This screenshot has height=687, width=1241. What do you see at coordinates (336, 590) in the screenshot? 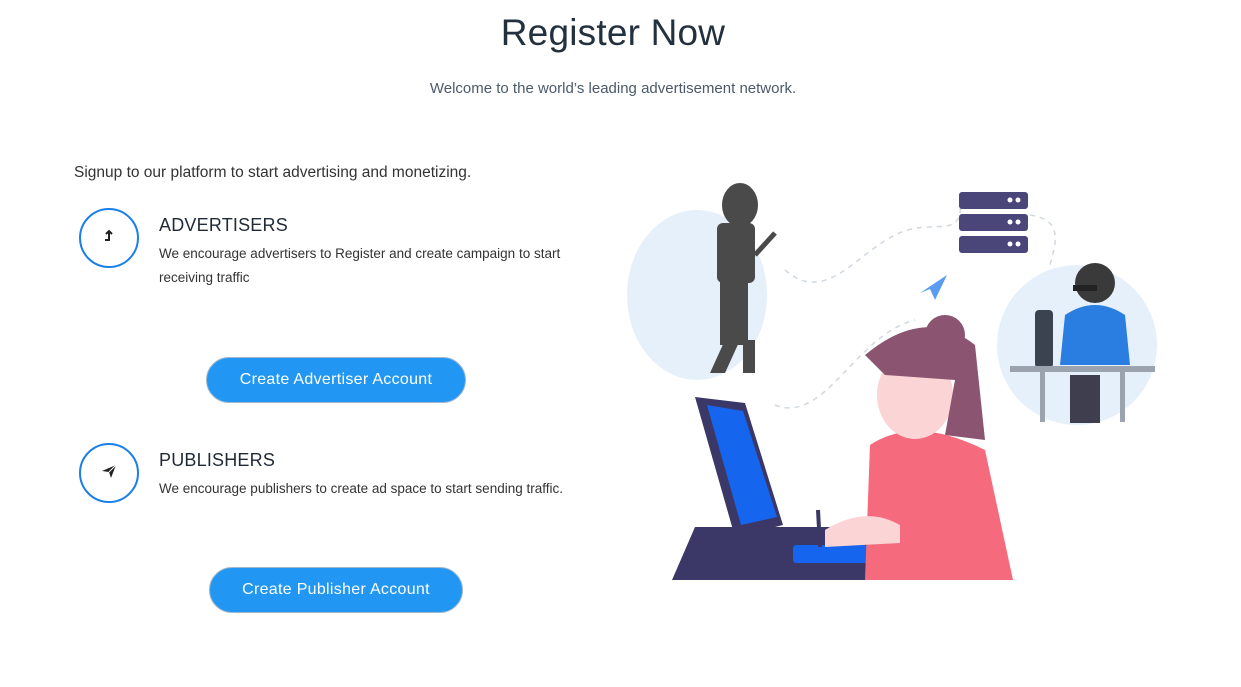
I see `create-publisher-account-button: Create Publisher Account` at bounding box center [336, 590].